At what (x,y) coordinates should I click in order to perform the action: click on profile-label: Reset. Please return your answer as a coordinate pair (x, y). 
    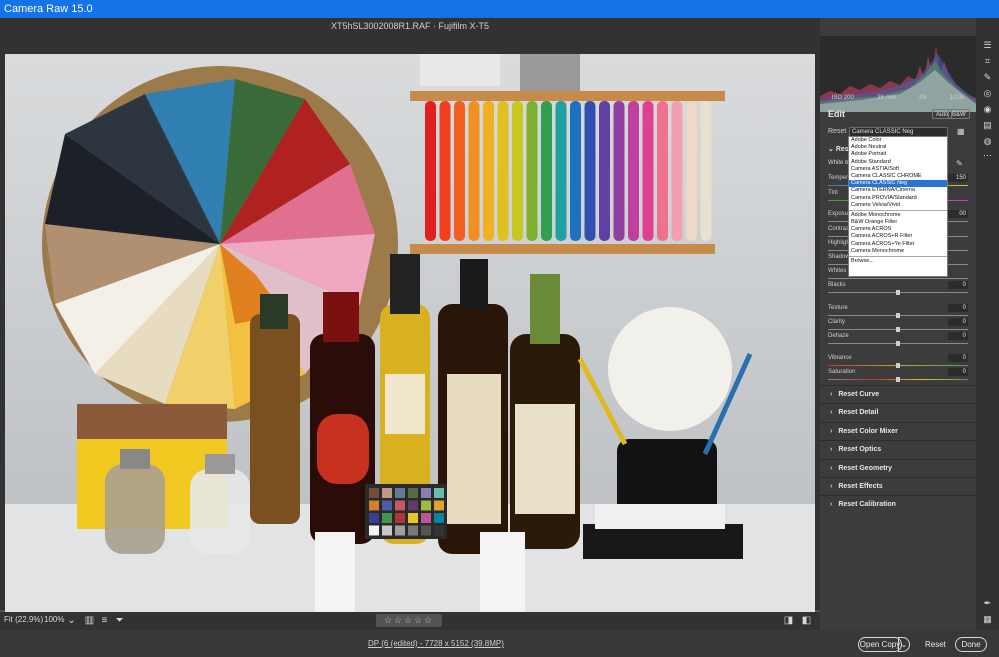
    Looking at the image, I should click on (837, 131).